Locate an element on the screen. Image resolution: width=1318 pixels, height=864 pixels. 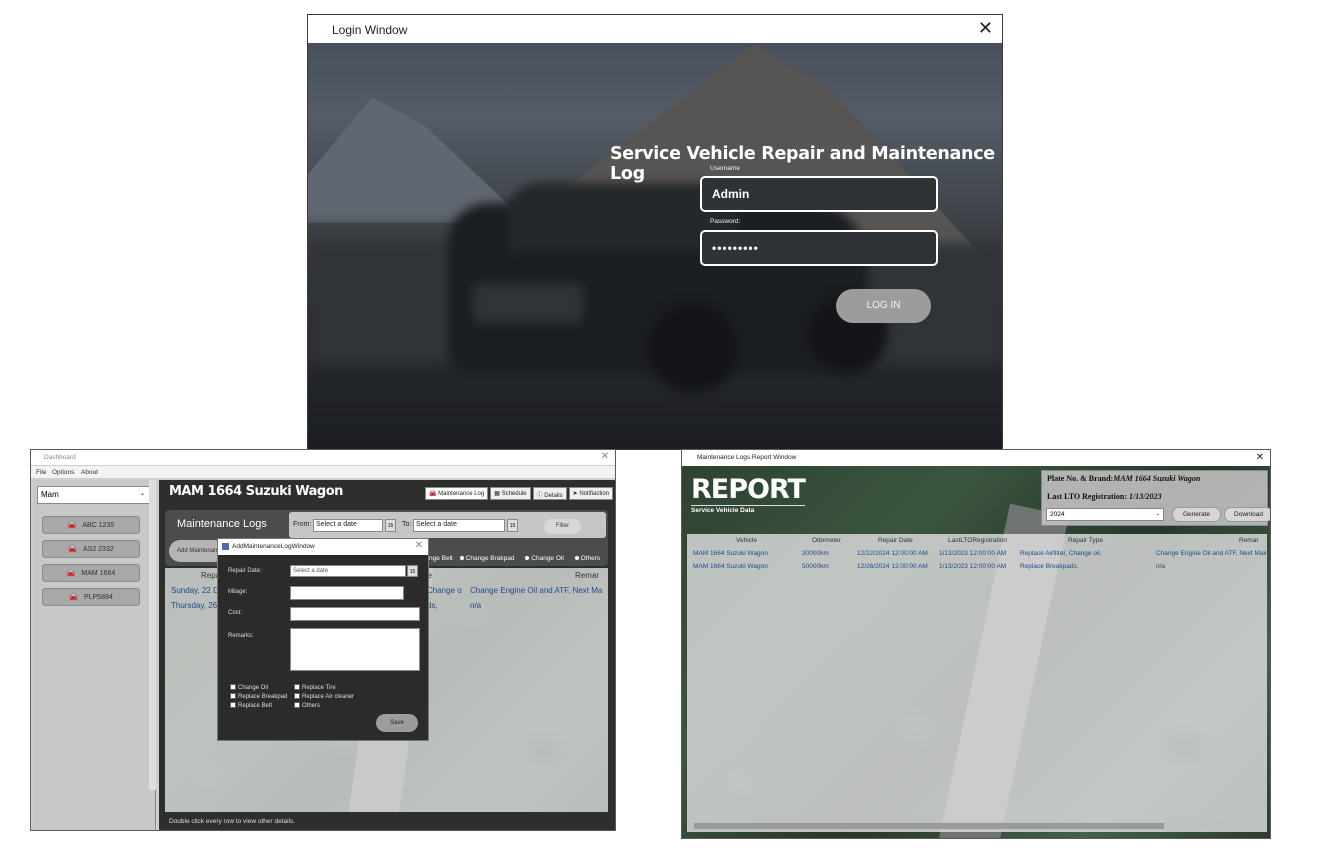
save-button: Save is located at coordinates (397, 723).